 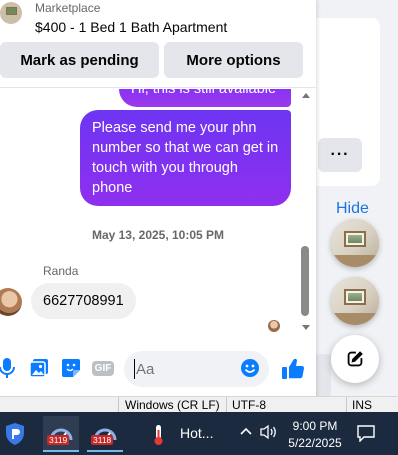 What do you see at coordinates (105, 434) in the screenshot?
I see `taskbar-app-button: 3118` at bounding box center [105, 434].